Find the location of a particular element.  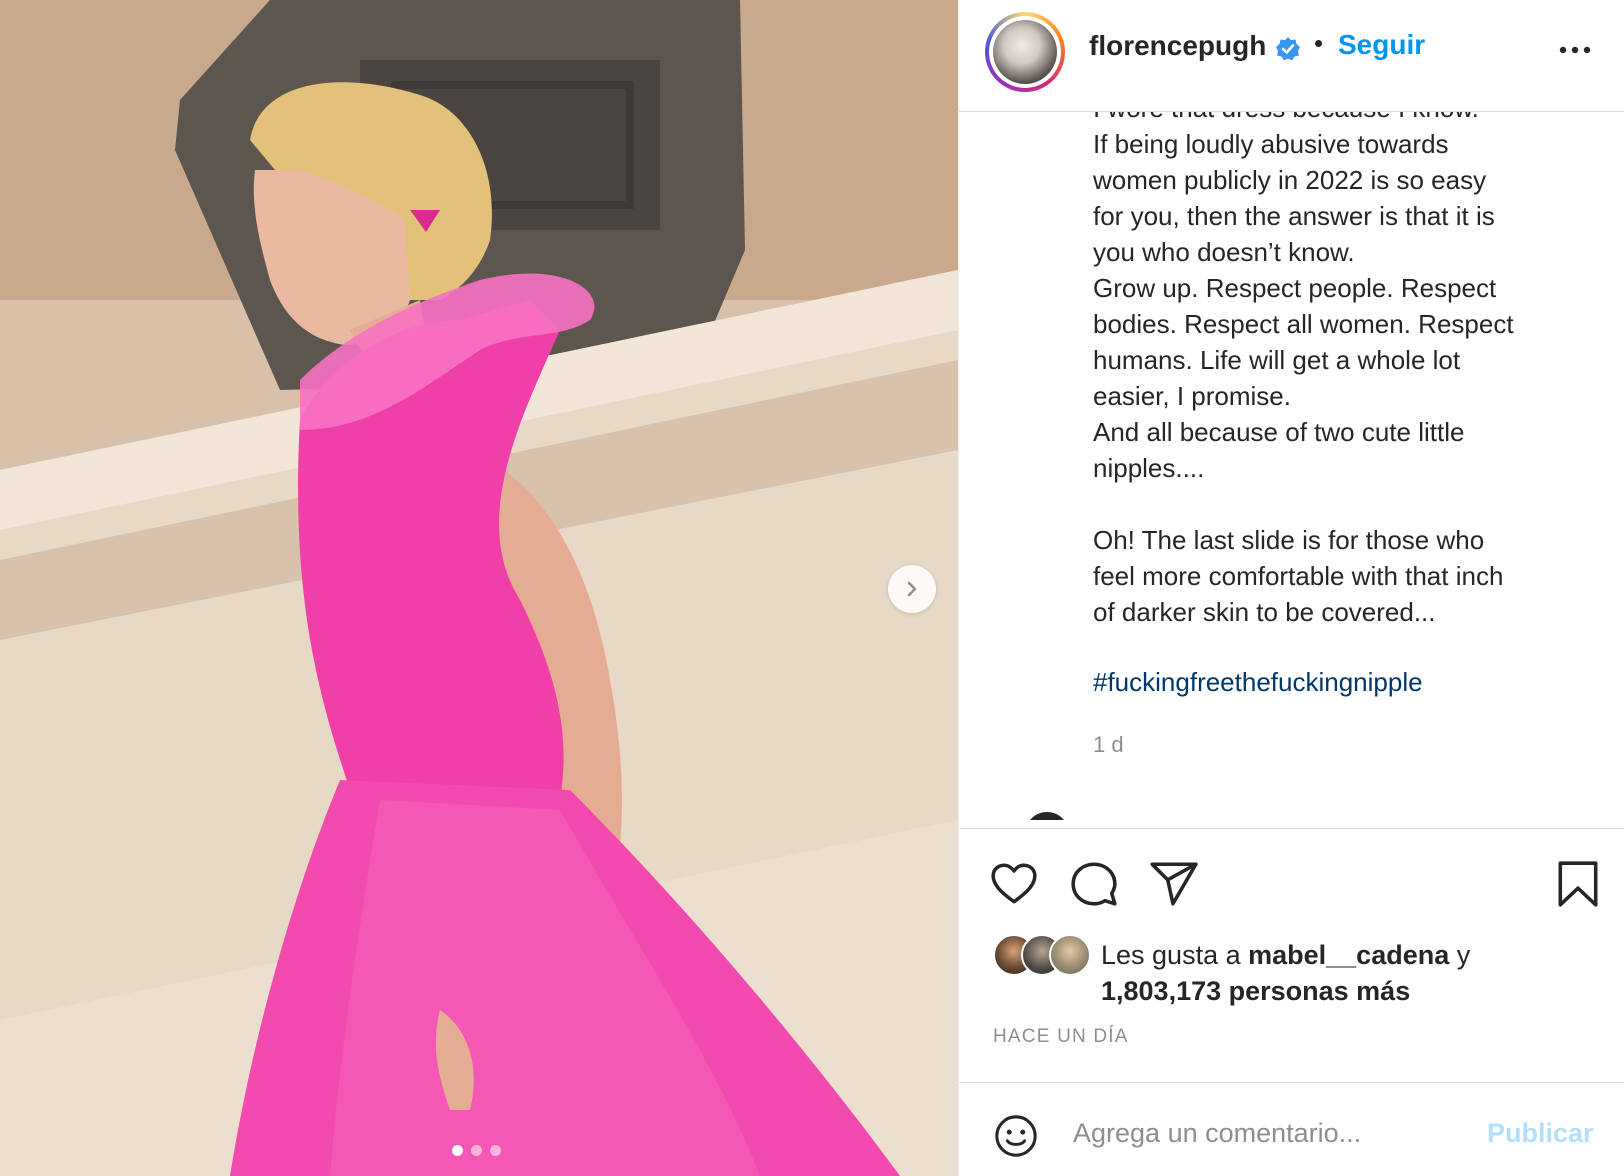

liker-username-link: mabel__cadena is located at coordinates (1348, 955).